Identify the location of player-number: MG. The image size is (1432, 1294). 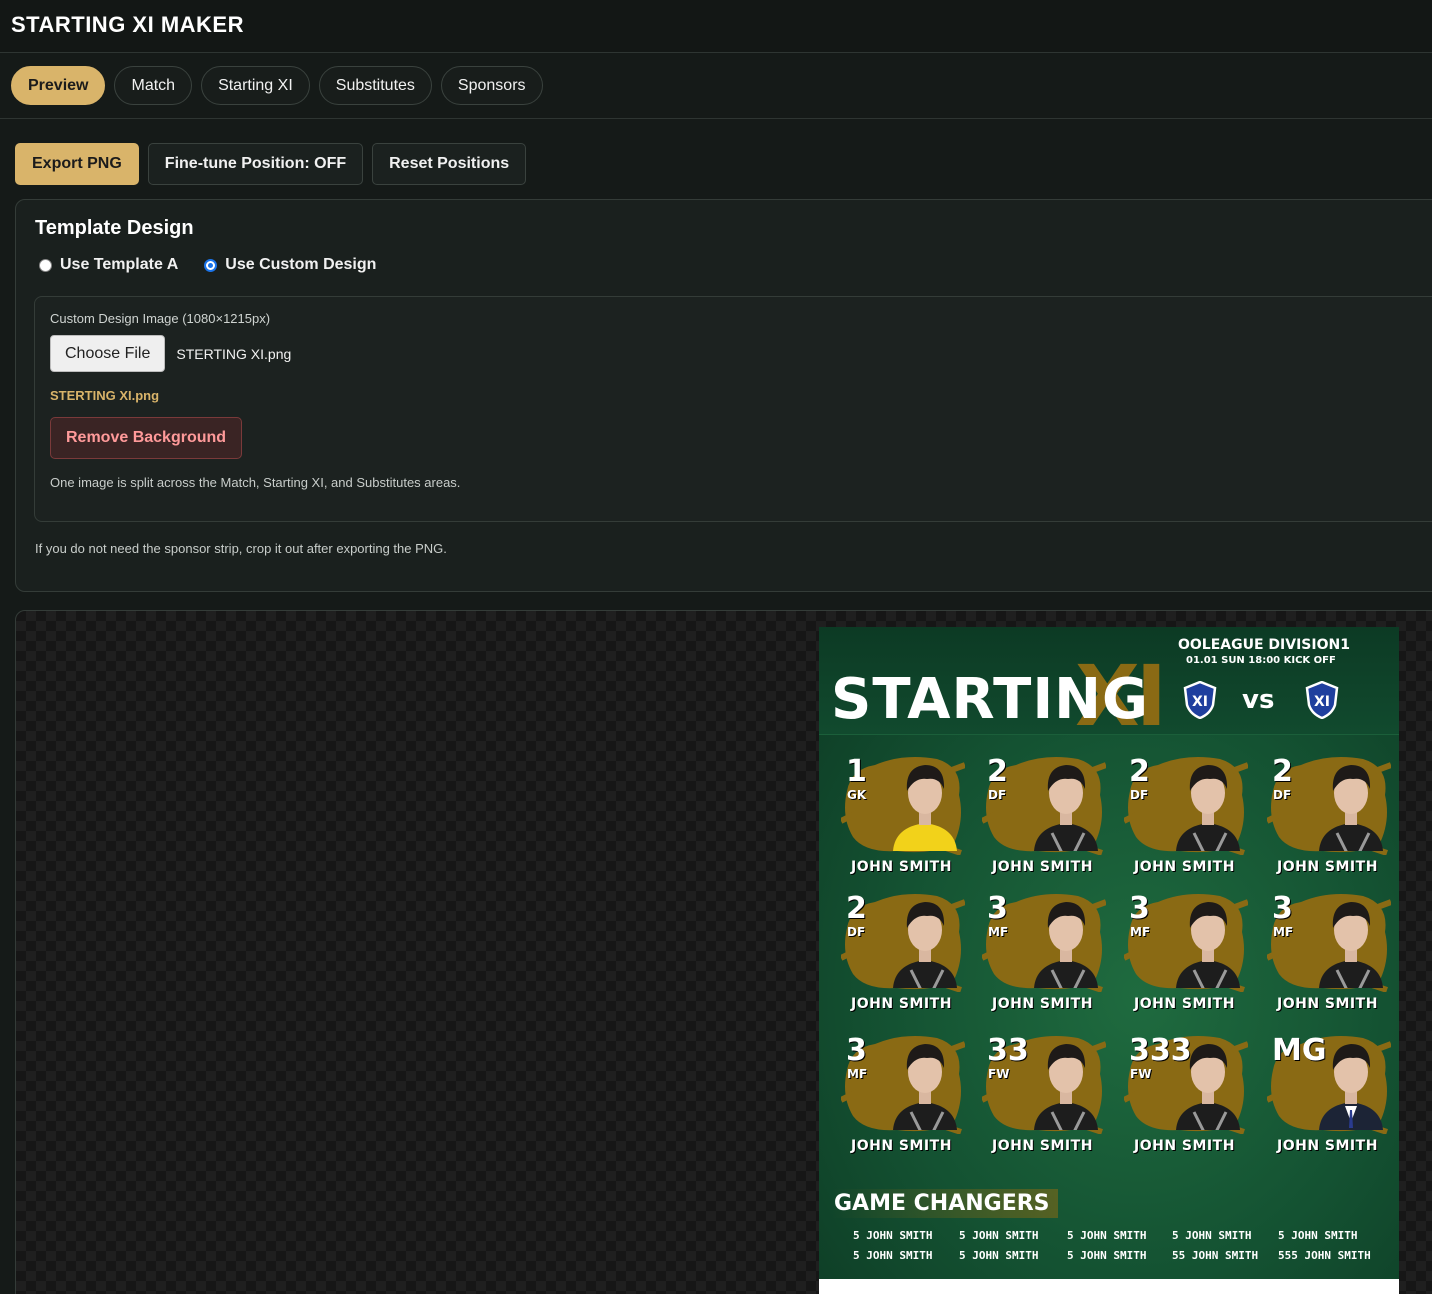
(1299, 1050).